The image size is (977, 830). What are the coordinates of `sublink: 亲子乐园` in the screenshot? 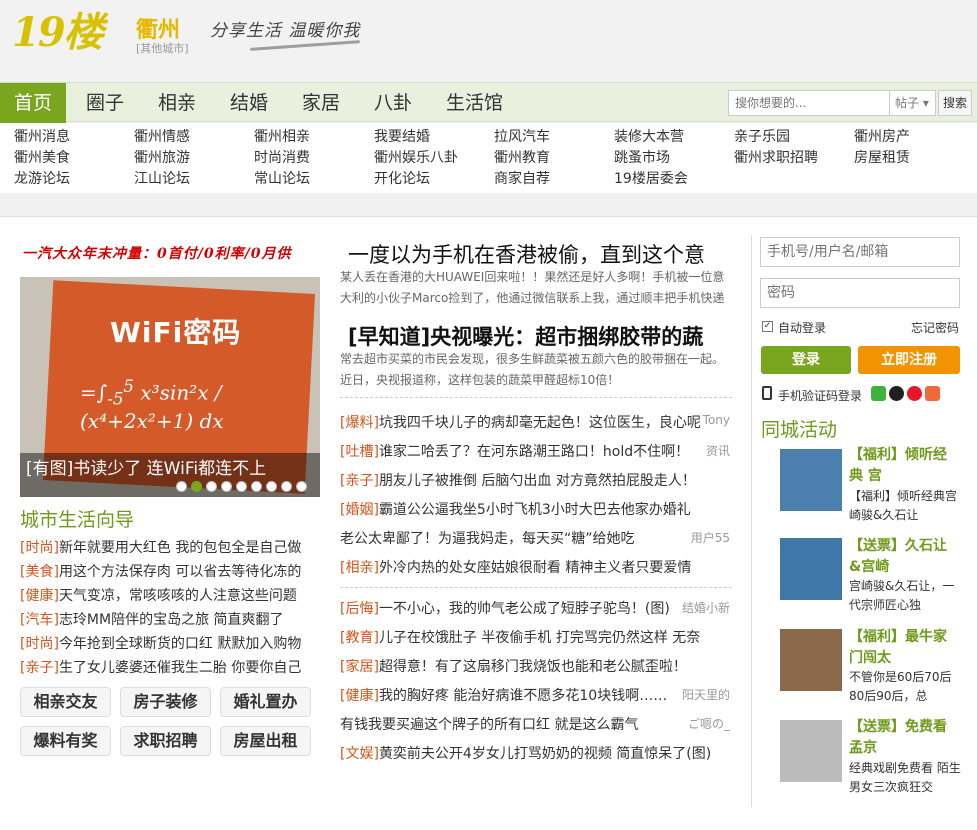 It's located at (762, 137).